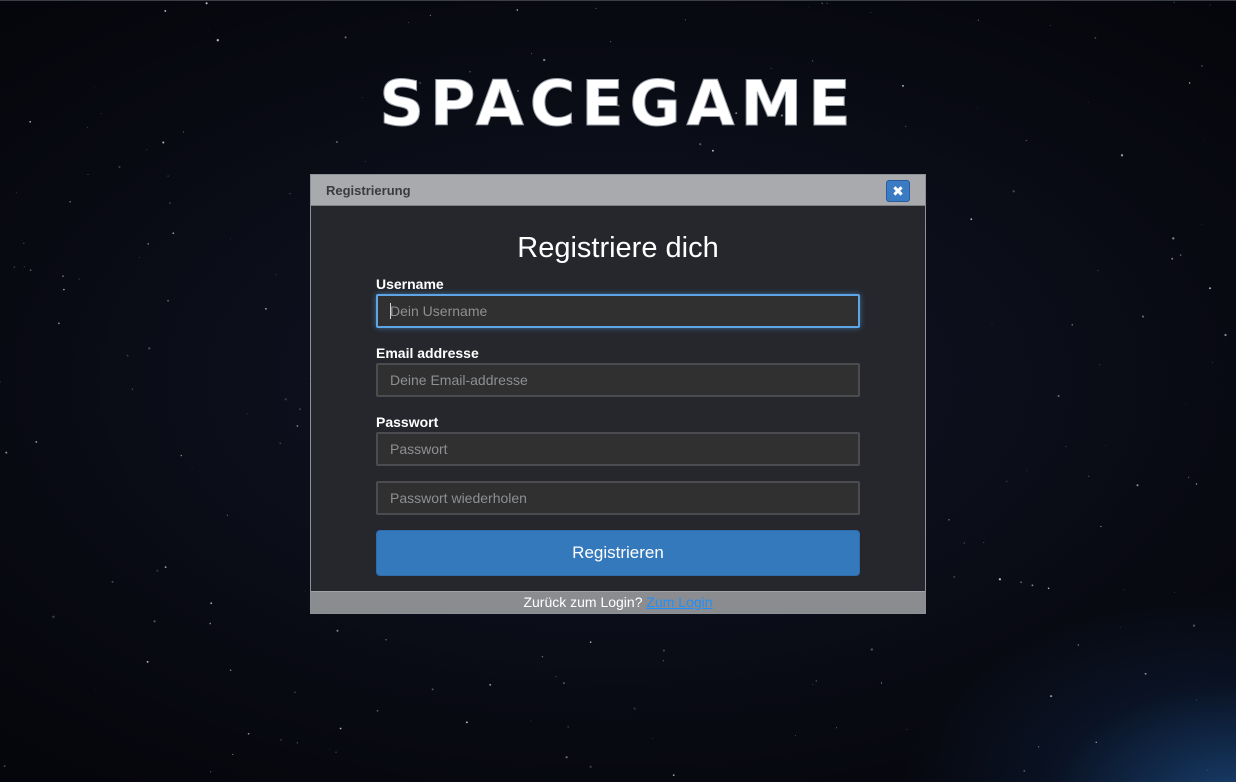  I want to click on close-button: ✖, so click(898, 191).